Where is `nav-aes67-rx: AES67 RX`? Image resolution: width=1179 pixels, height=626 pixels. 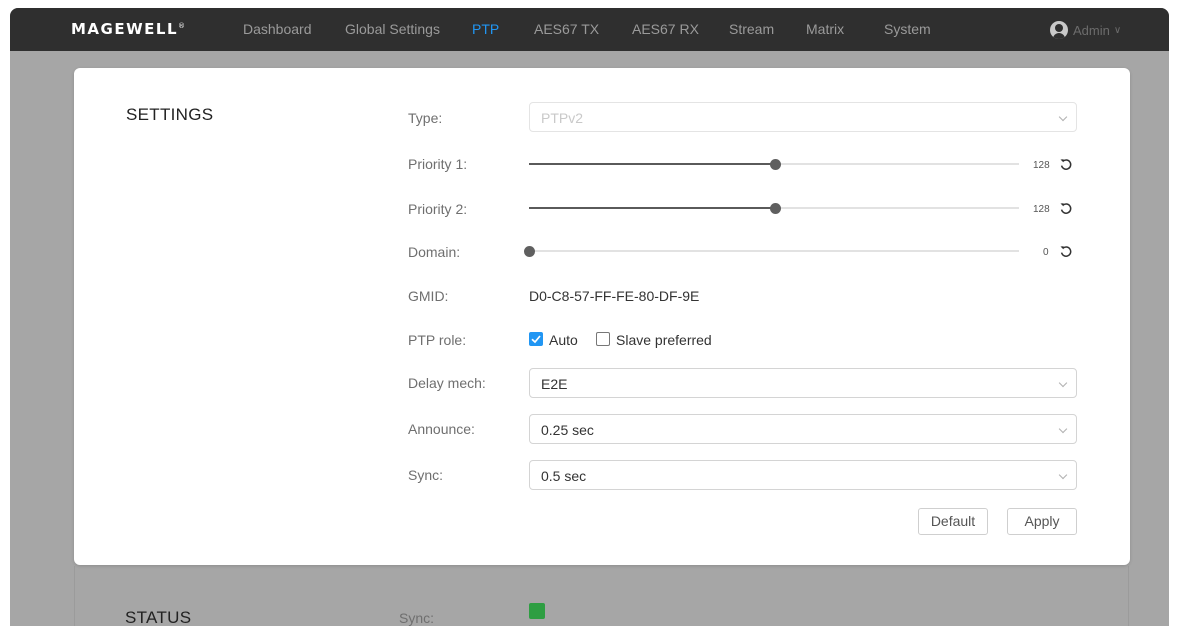
nav-aes67-rx: AES67 RX is located at coordinates (665, 29).